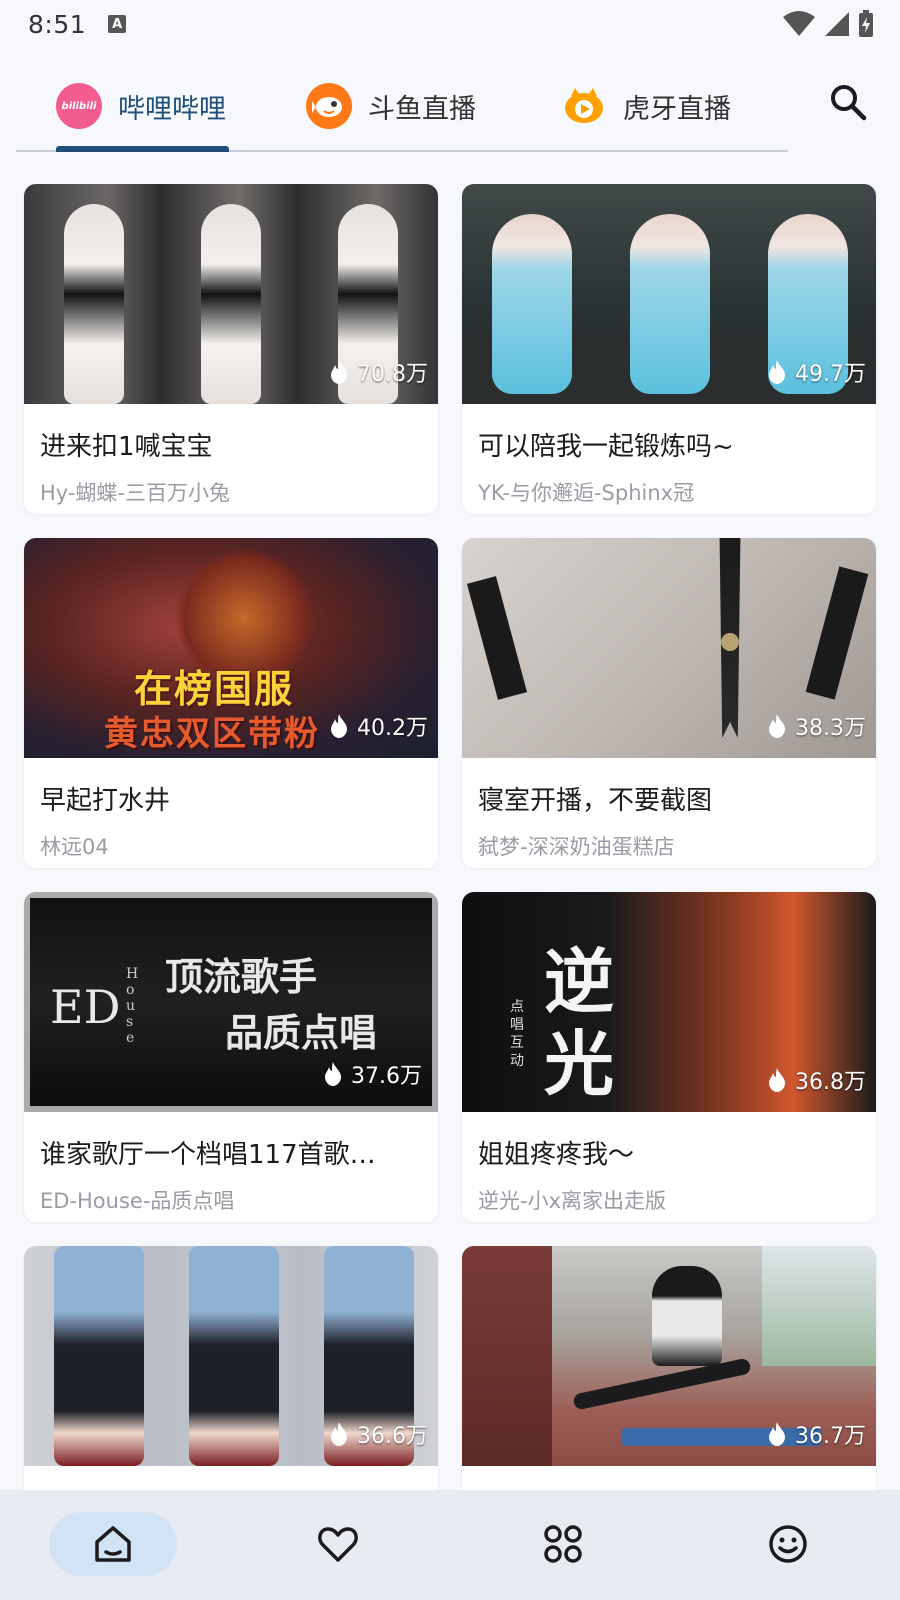 Image resolution: width=900 pixels, height=1600 pixels. What do you see at coordinates (576, 847) in the screenshot?
I see `streamer-name: 弑梦-深深奶油蛋糕店` at bounding box center [576, 847].